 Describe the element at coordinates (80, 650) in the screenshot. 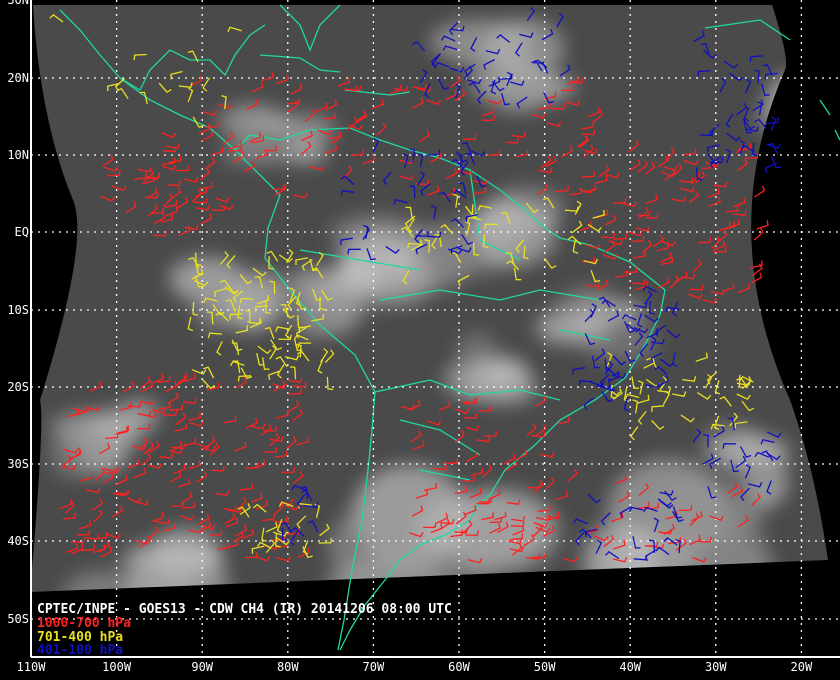

I see `legend-upper-level: 401-100 hPa` at that location.